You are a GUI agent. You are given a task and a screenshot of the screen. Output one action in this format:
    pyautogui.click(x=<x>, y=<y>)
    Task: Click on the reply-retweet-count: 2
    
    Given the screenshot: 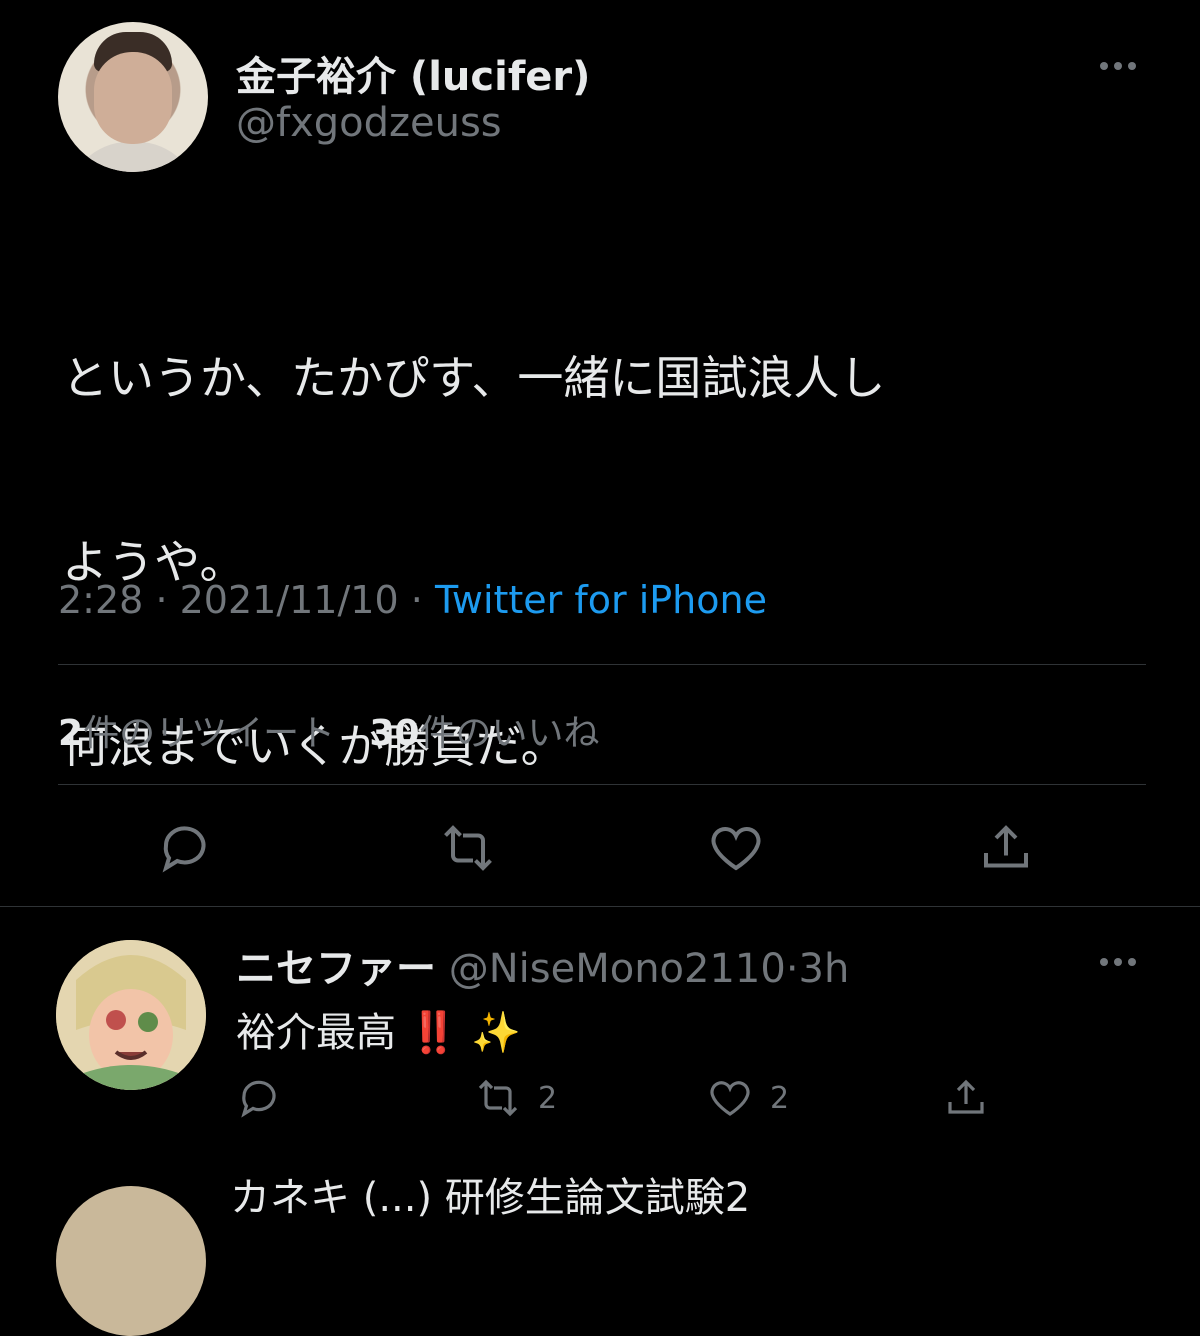 What is the action you would take?
    pyautogui.click(x=548, y=1098)
    